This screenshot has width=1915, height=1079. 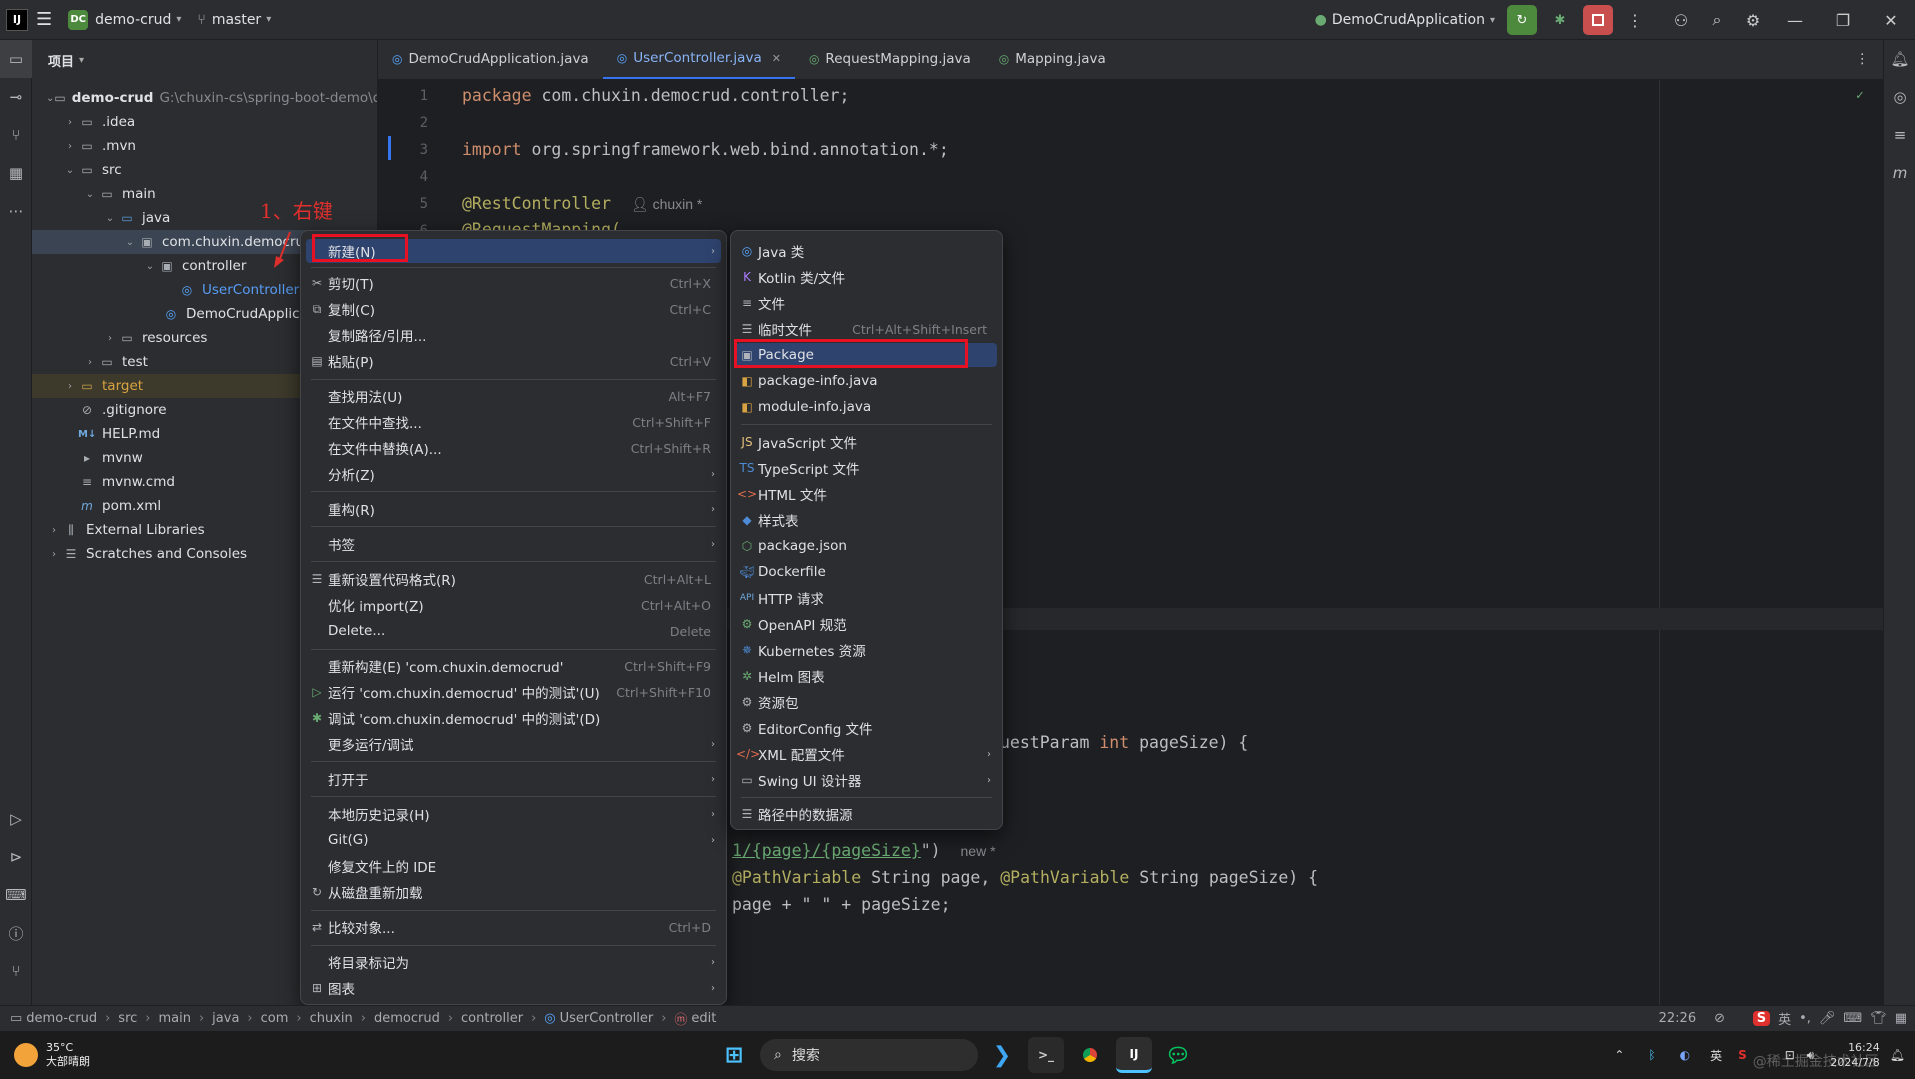 What do you see at coordinates (513, 840) in the screenshot?
I see `menu-item-git: Git(G) ›` at bounding box center [513, 840].